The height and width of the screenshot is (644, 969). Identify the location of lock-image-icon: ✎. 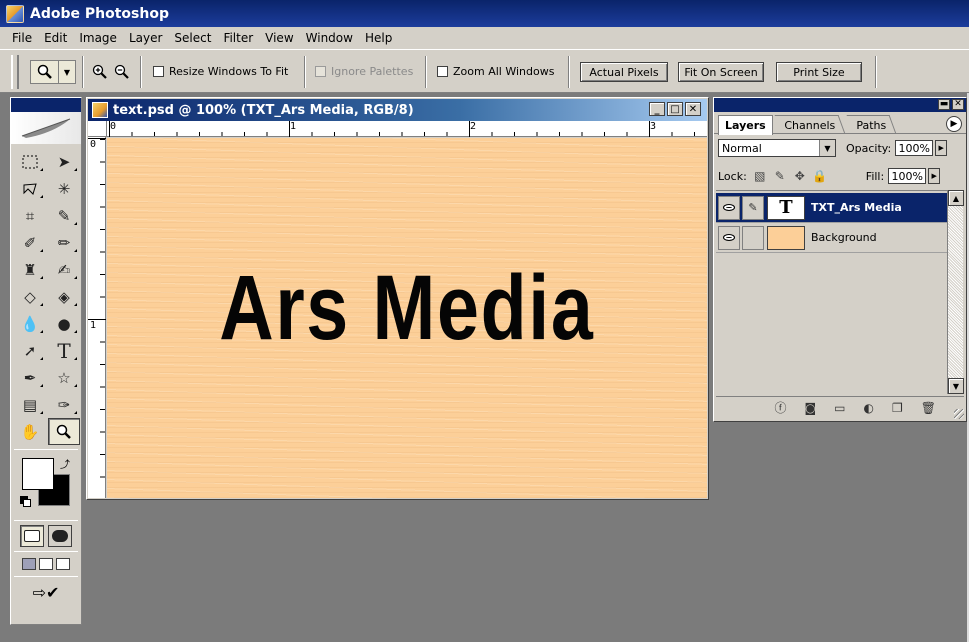
(780, 176).